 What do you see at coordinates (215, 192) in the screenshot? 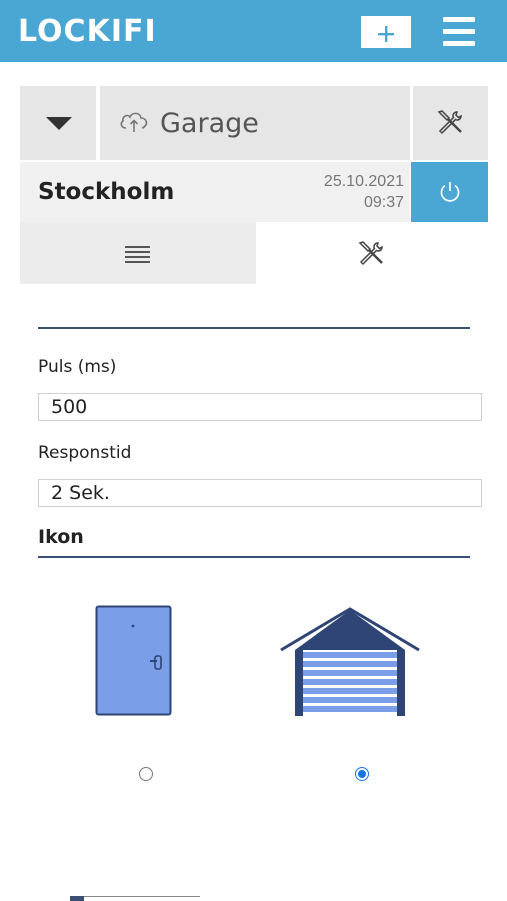
I see `location-row: Stockholm 25.10.2021 09:37` at bounding box center [215, 192].